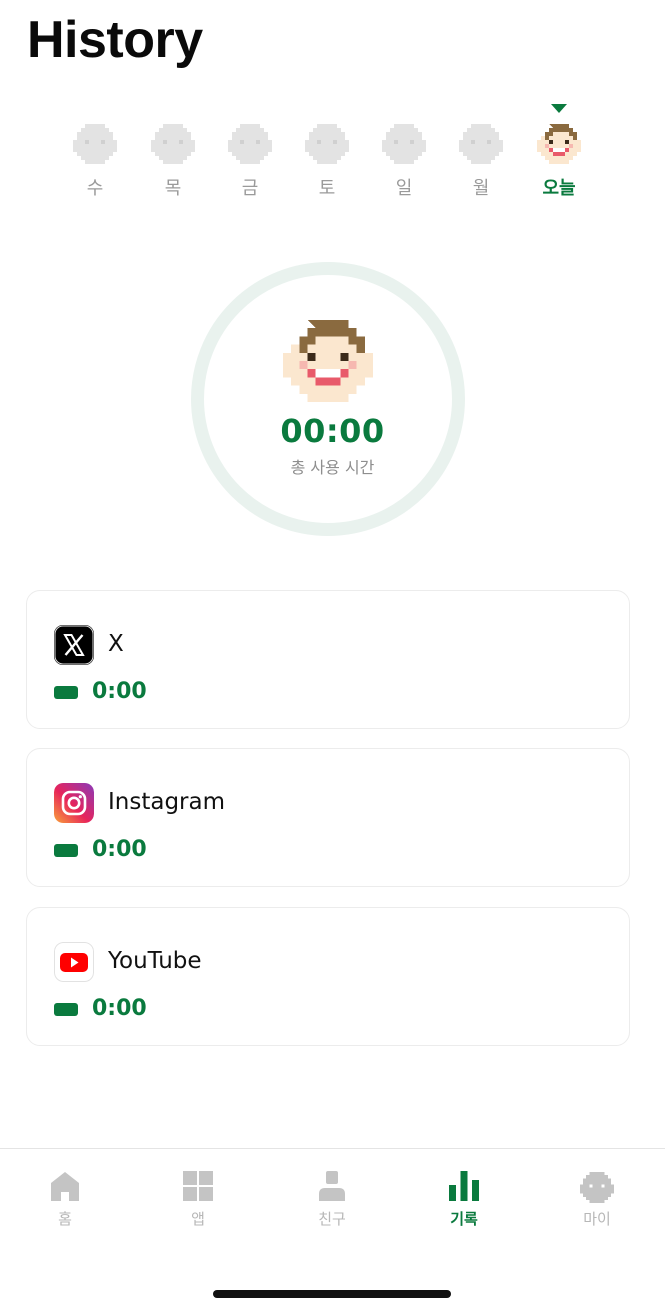 The height and width of the screenshot is (1311, 665). Describe the element at coordinates (198, 1186) in the screenshot. I see `grid-icon` at that location.